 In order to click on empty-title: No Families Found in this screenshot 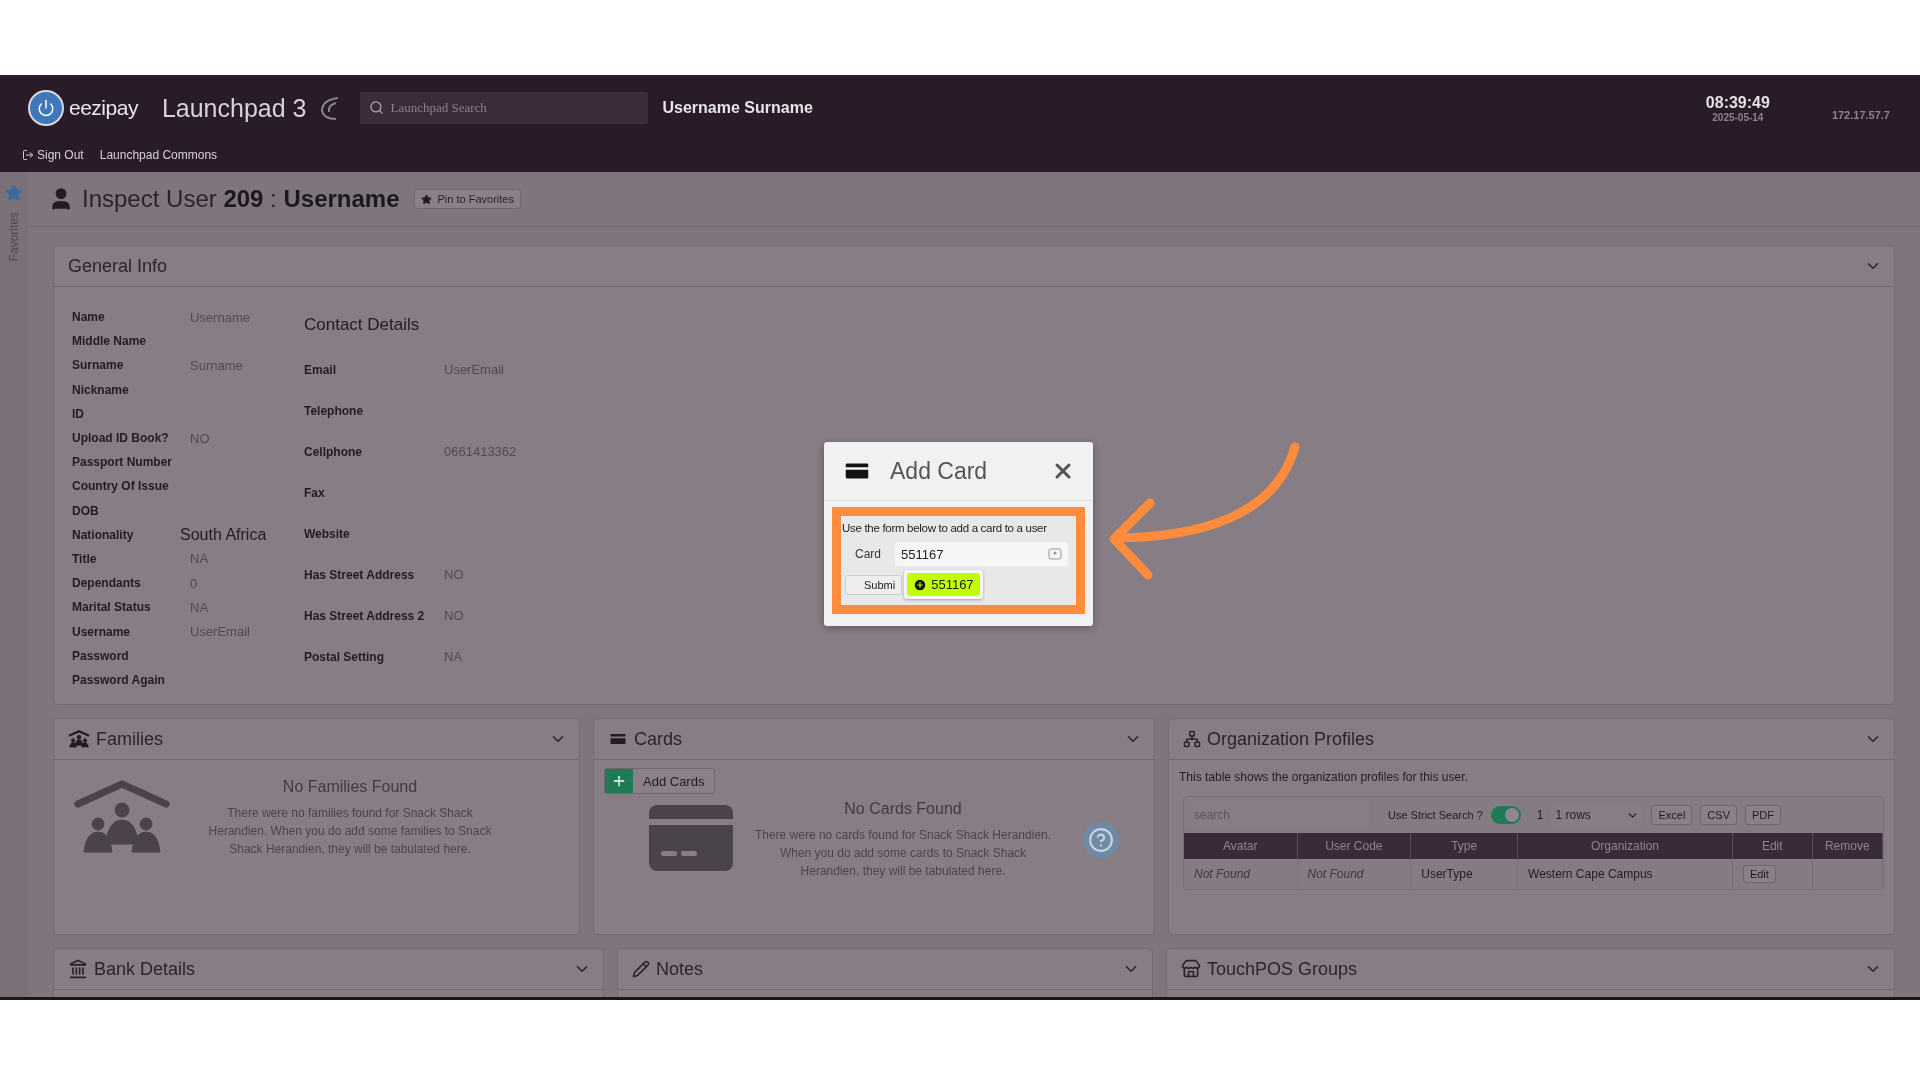, I will do `click(350, 787)`.